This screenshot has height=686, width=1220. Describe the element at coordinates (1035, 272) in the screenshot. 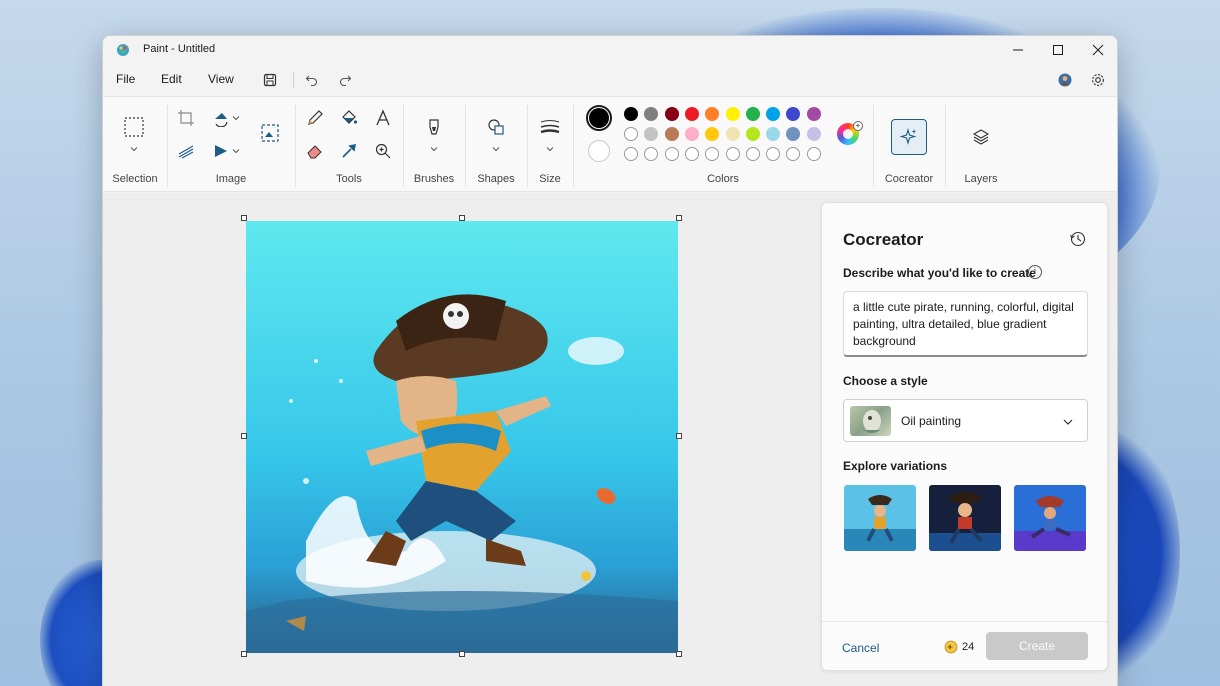

I see `info-icon: i` at that location.